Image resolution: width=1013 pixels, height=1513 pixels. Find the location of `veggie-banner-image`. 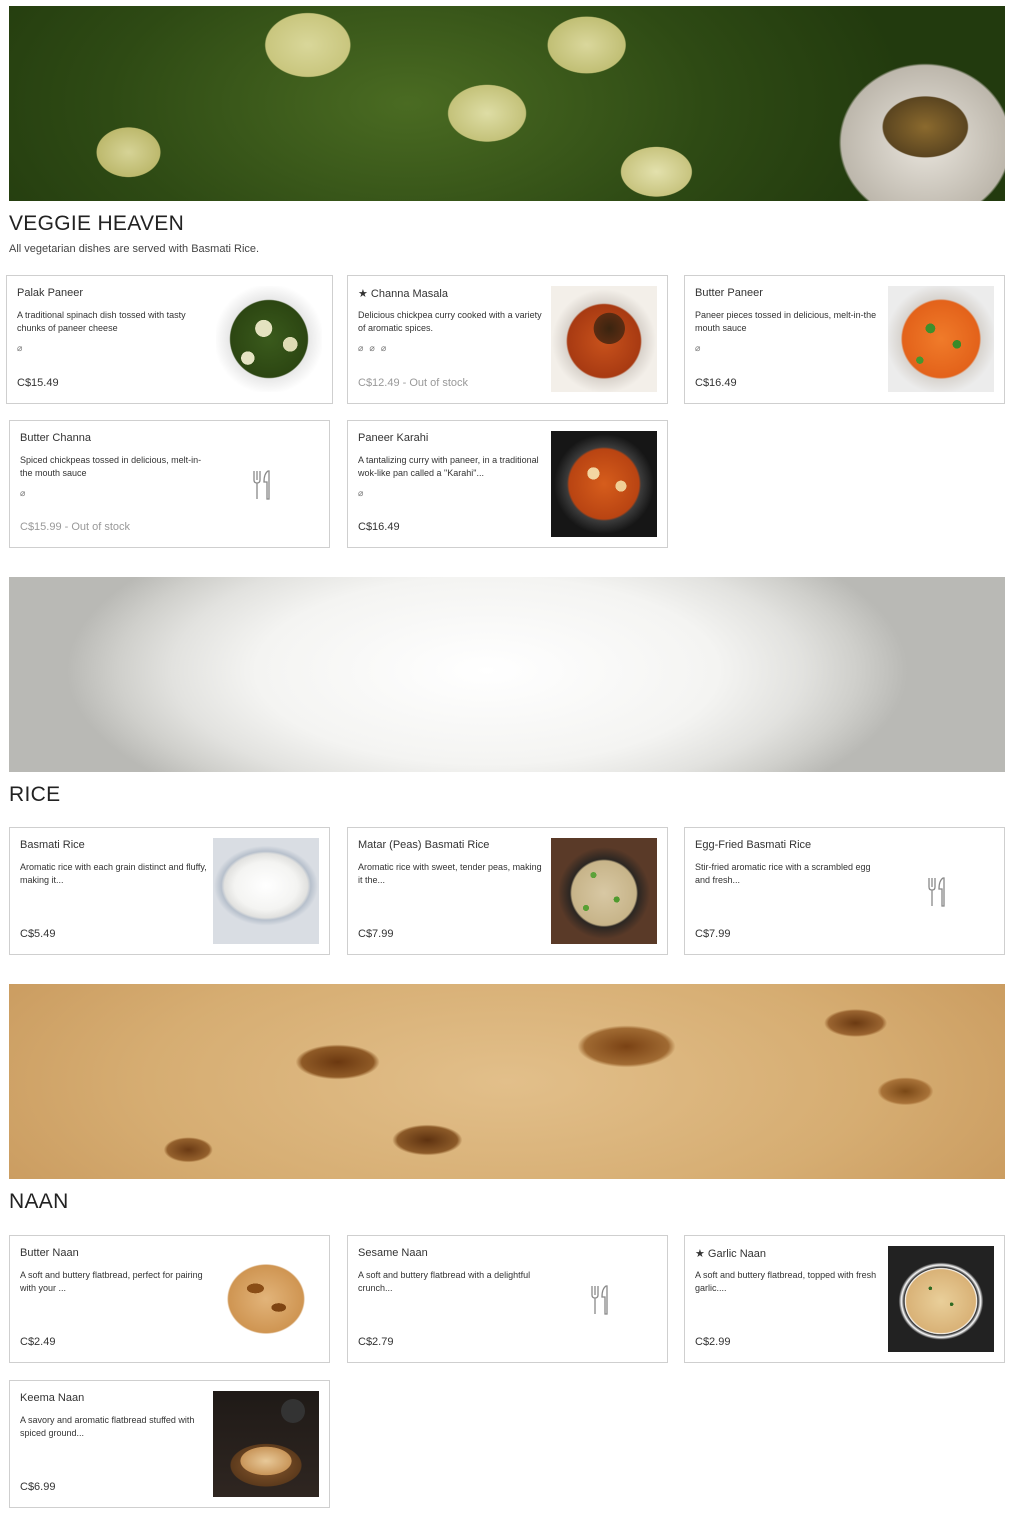

veggie-banner-image is located at coordinates (507, 103).